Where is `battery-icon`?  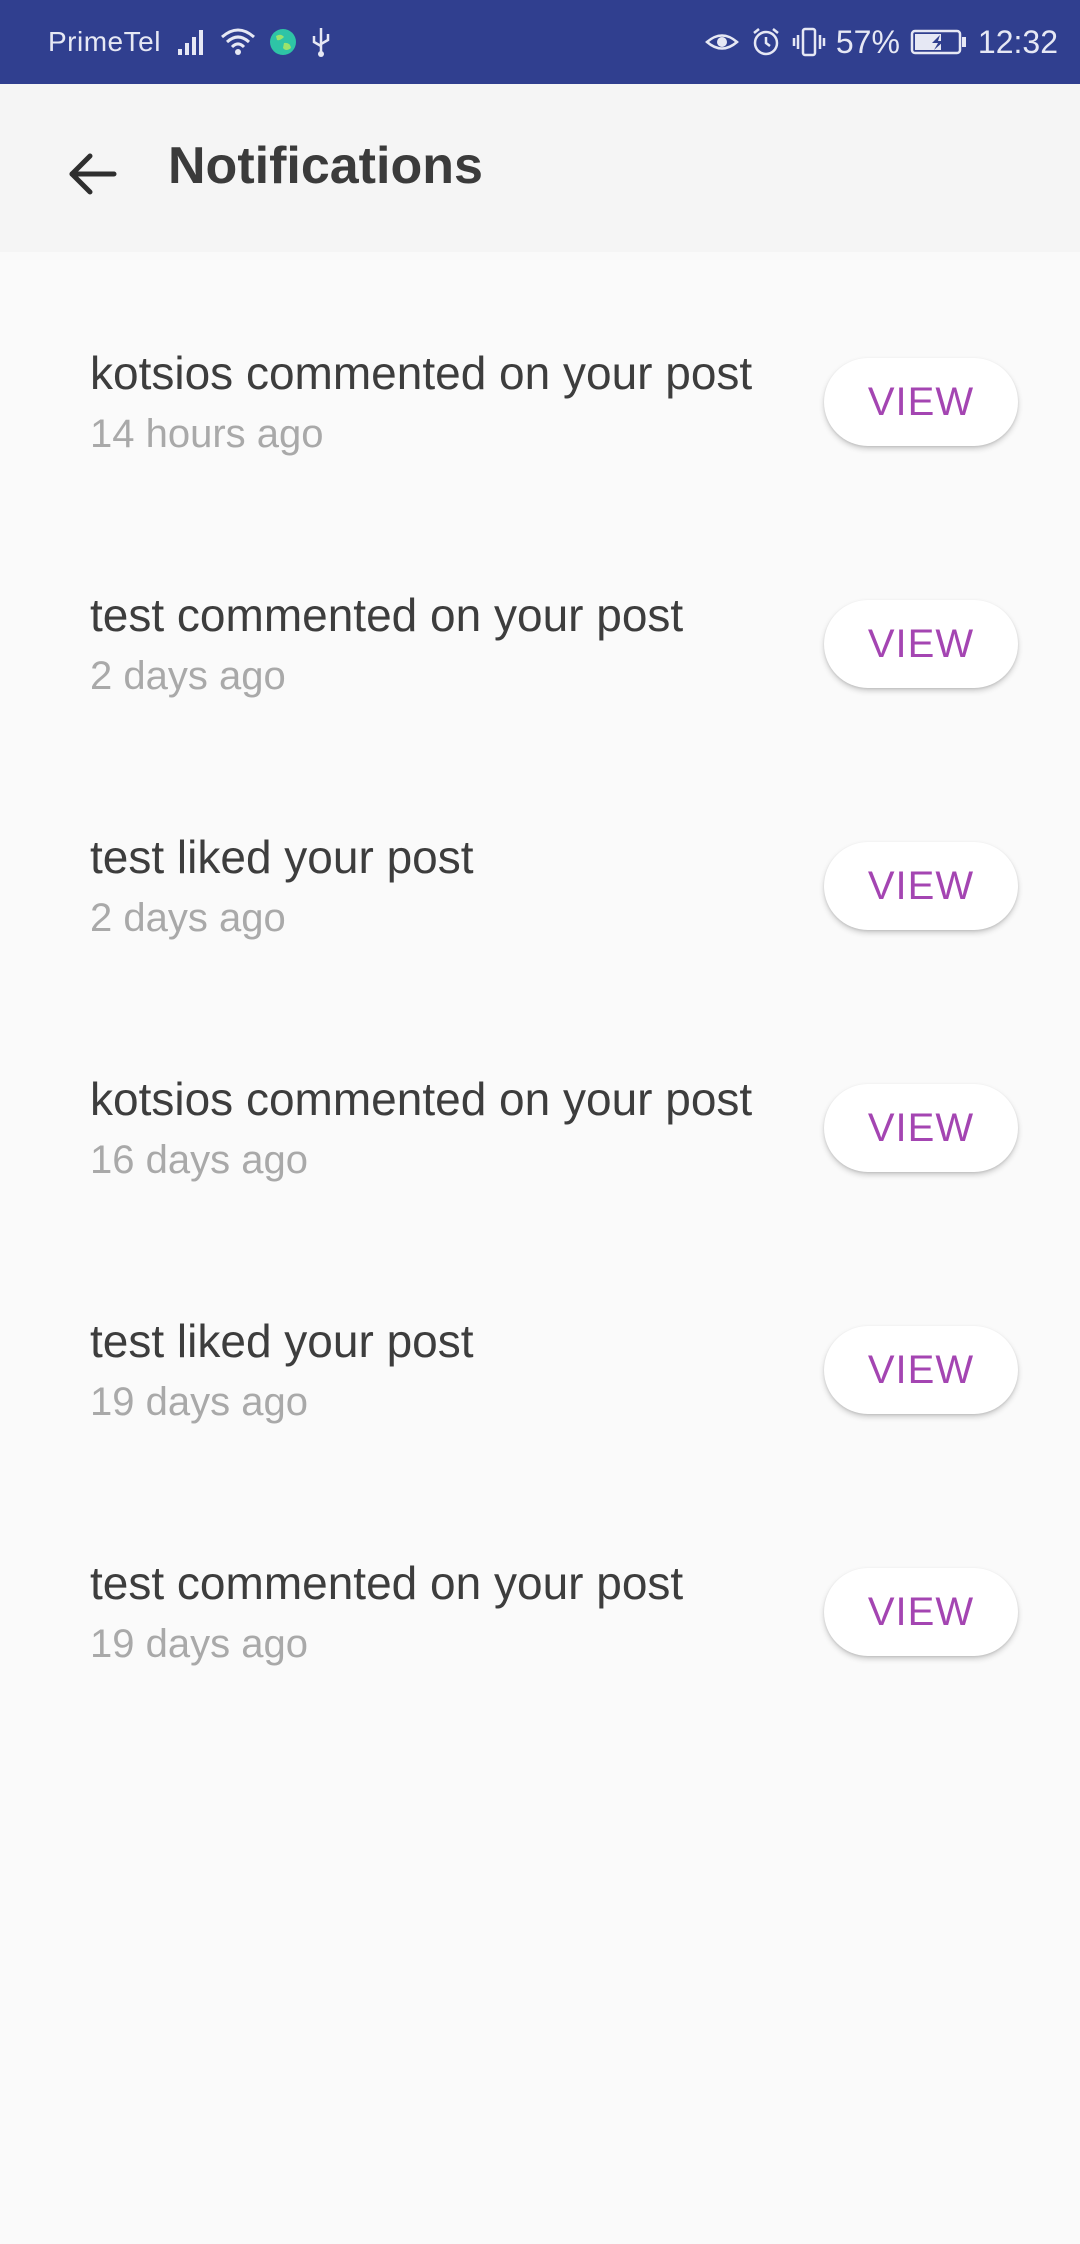
battery-icon is located at coordinates (939, 42).